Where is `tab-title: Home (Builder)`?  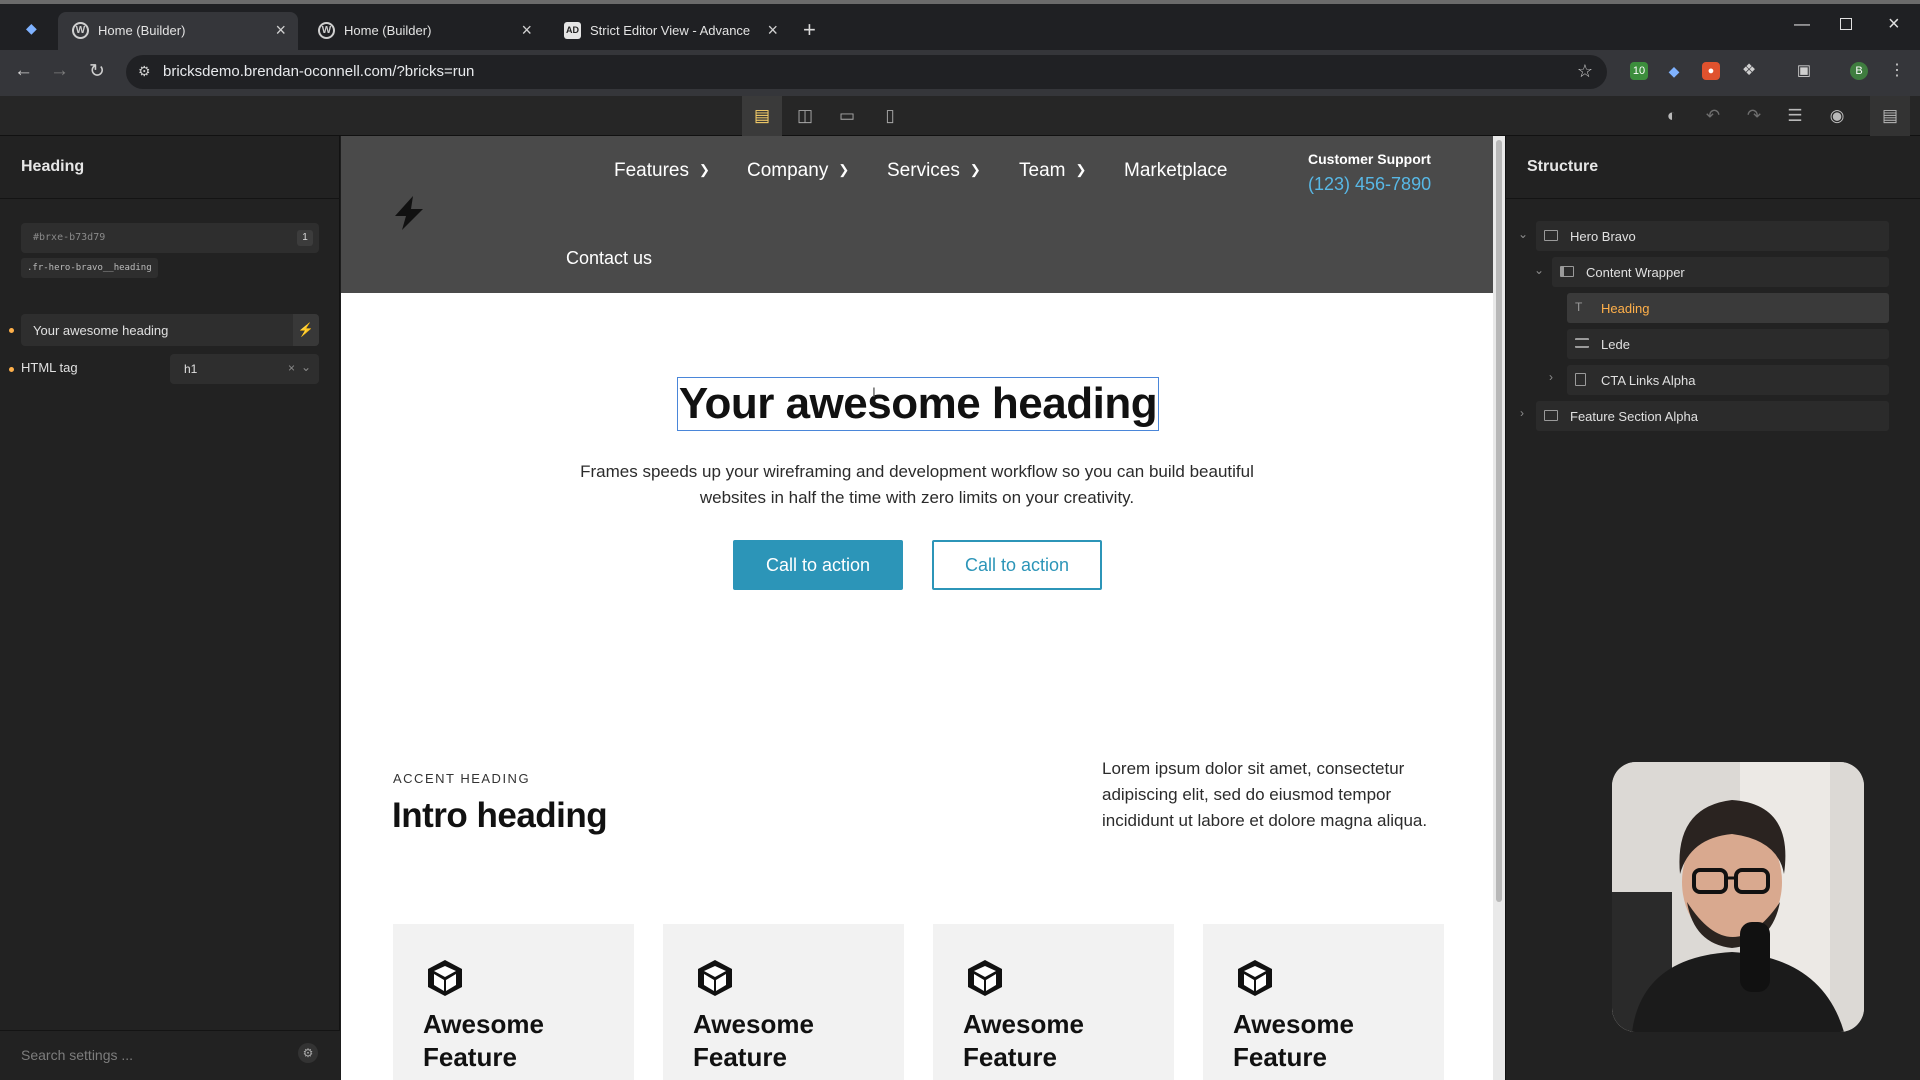 tab-title: Home (Builder) is located at coordinates (388, 30).